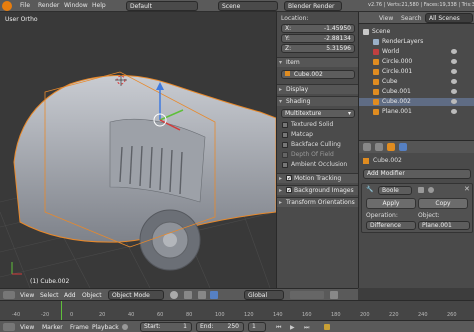 The width and height of the screenshot is (474, 332). I want to click on outliner-header: View Search All Scenes, so click(416, 18).